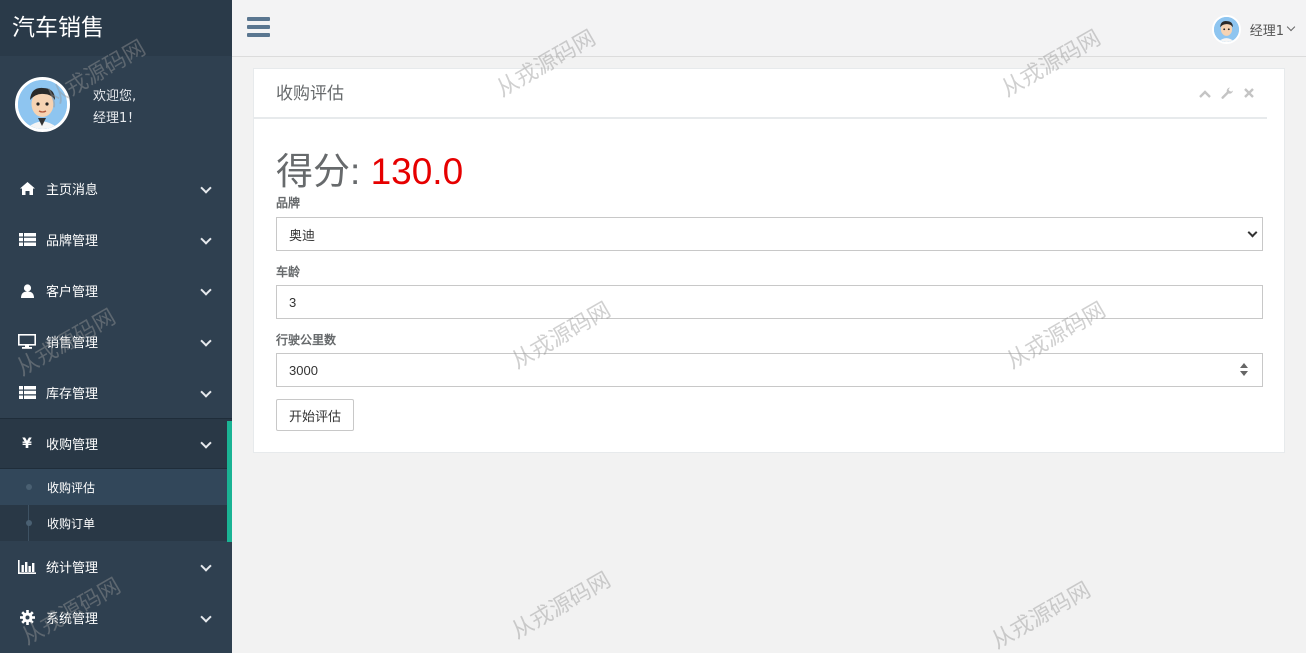  Describe the element at coordinates (116, 523) in the screenshot. I see `sidebar-subitem-orders: 收购订单` at that location.